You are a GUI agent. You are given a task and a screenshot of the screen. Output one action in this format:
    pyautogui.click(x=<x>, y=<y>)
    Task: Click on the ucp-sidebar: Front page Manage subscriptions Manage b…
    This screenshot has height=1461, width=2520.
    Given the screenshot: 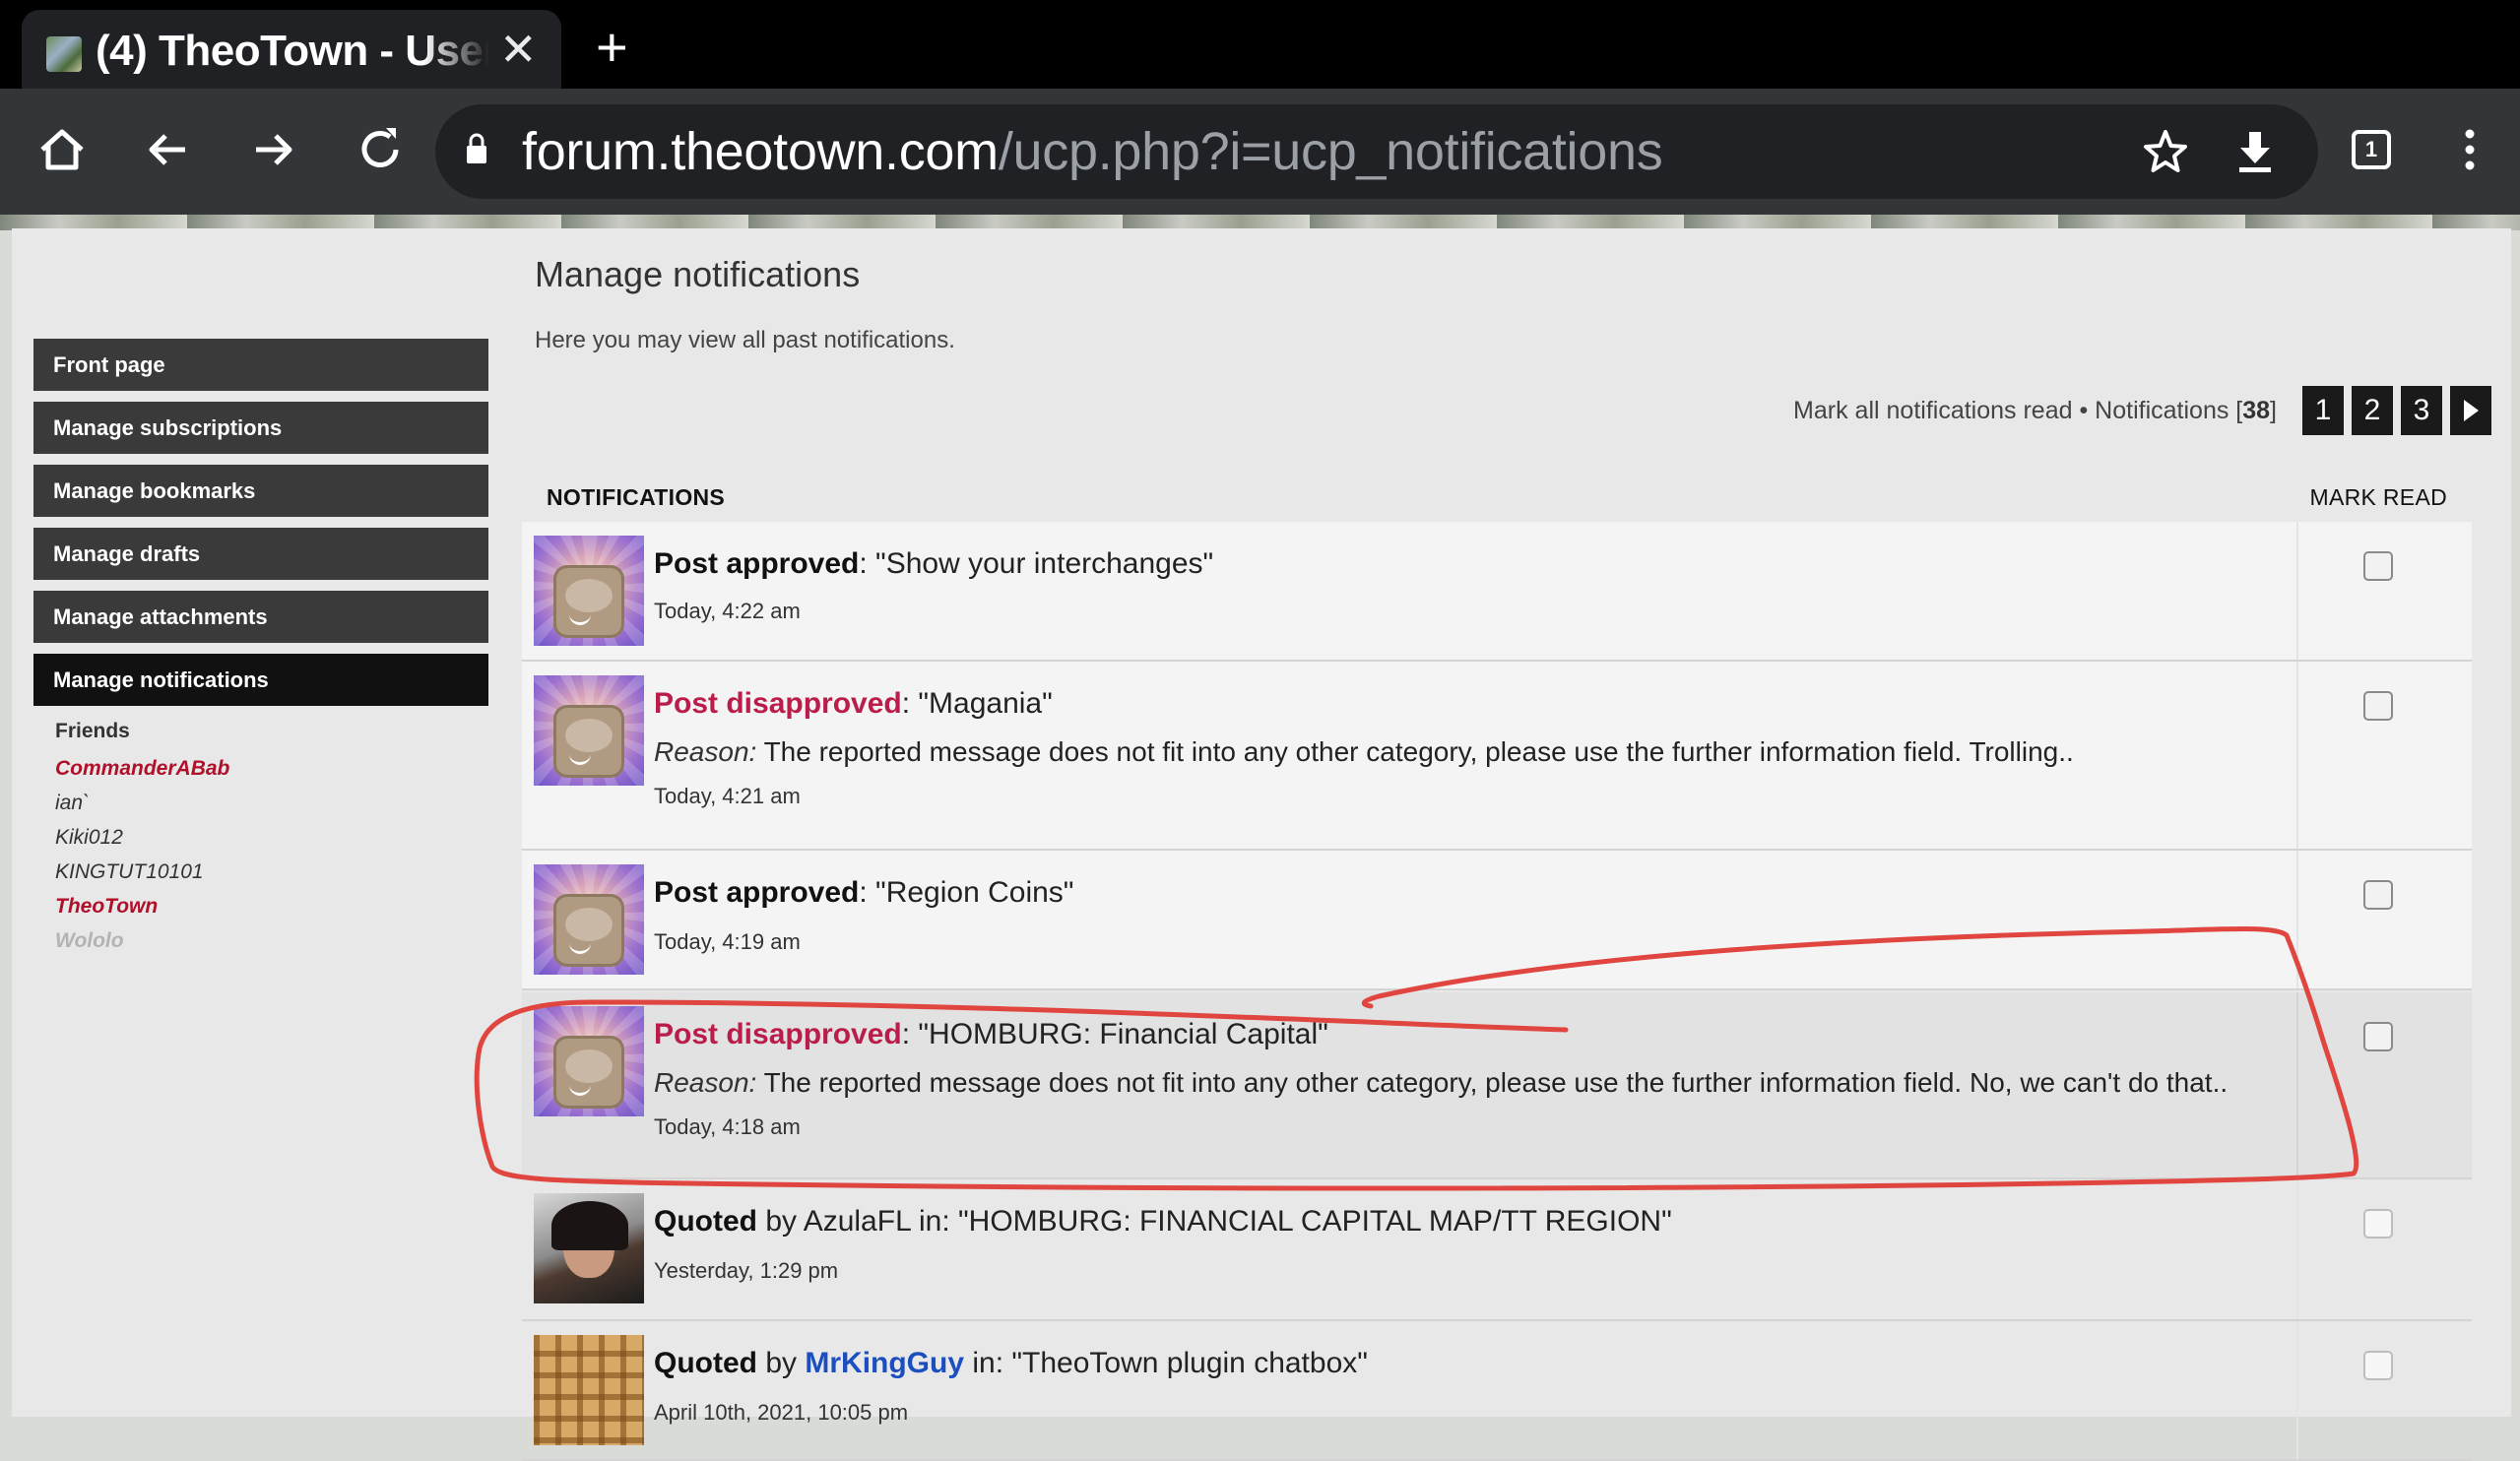 What is the action you would take?
    pyautogui.click(x=260, y=648)
    